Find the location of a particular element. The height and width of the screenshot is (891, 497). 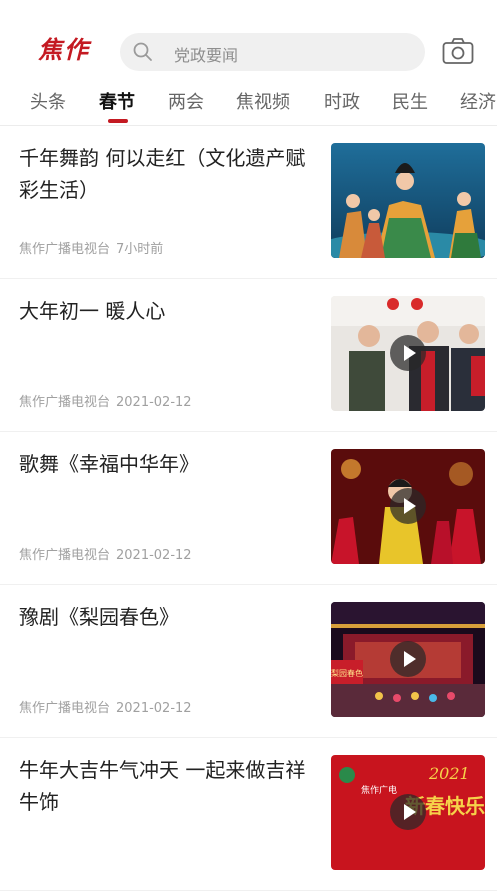

category-tabs: 头条 春节 两会 焦视频 时政 民生 经济 is located at coordinates (248, 102).